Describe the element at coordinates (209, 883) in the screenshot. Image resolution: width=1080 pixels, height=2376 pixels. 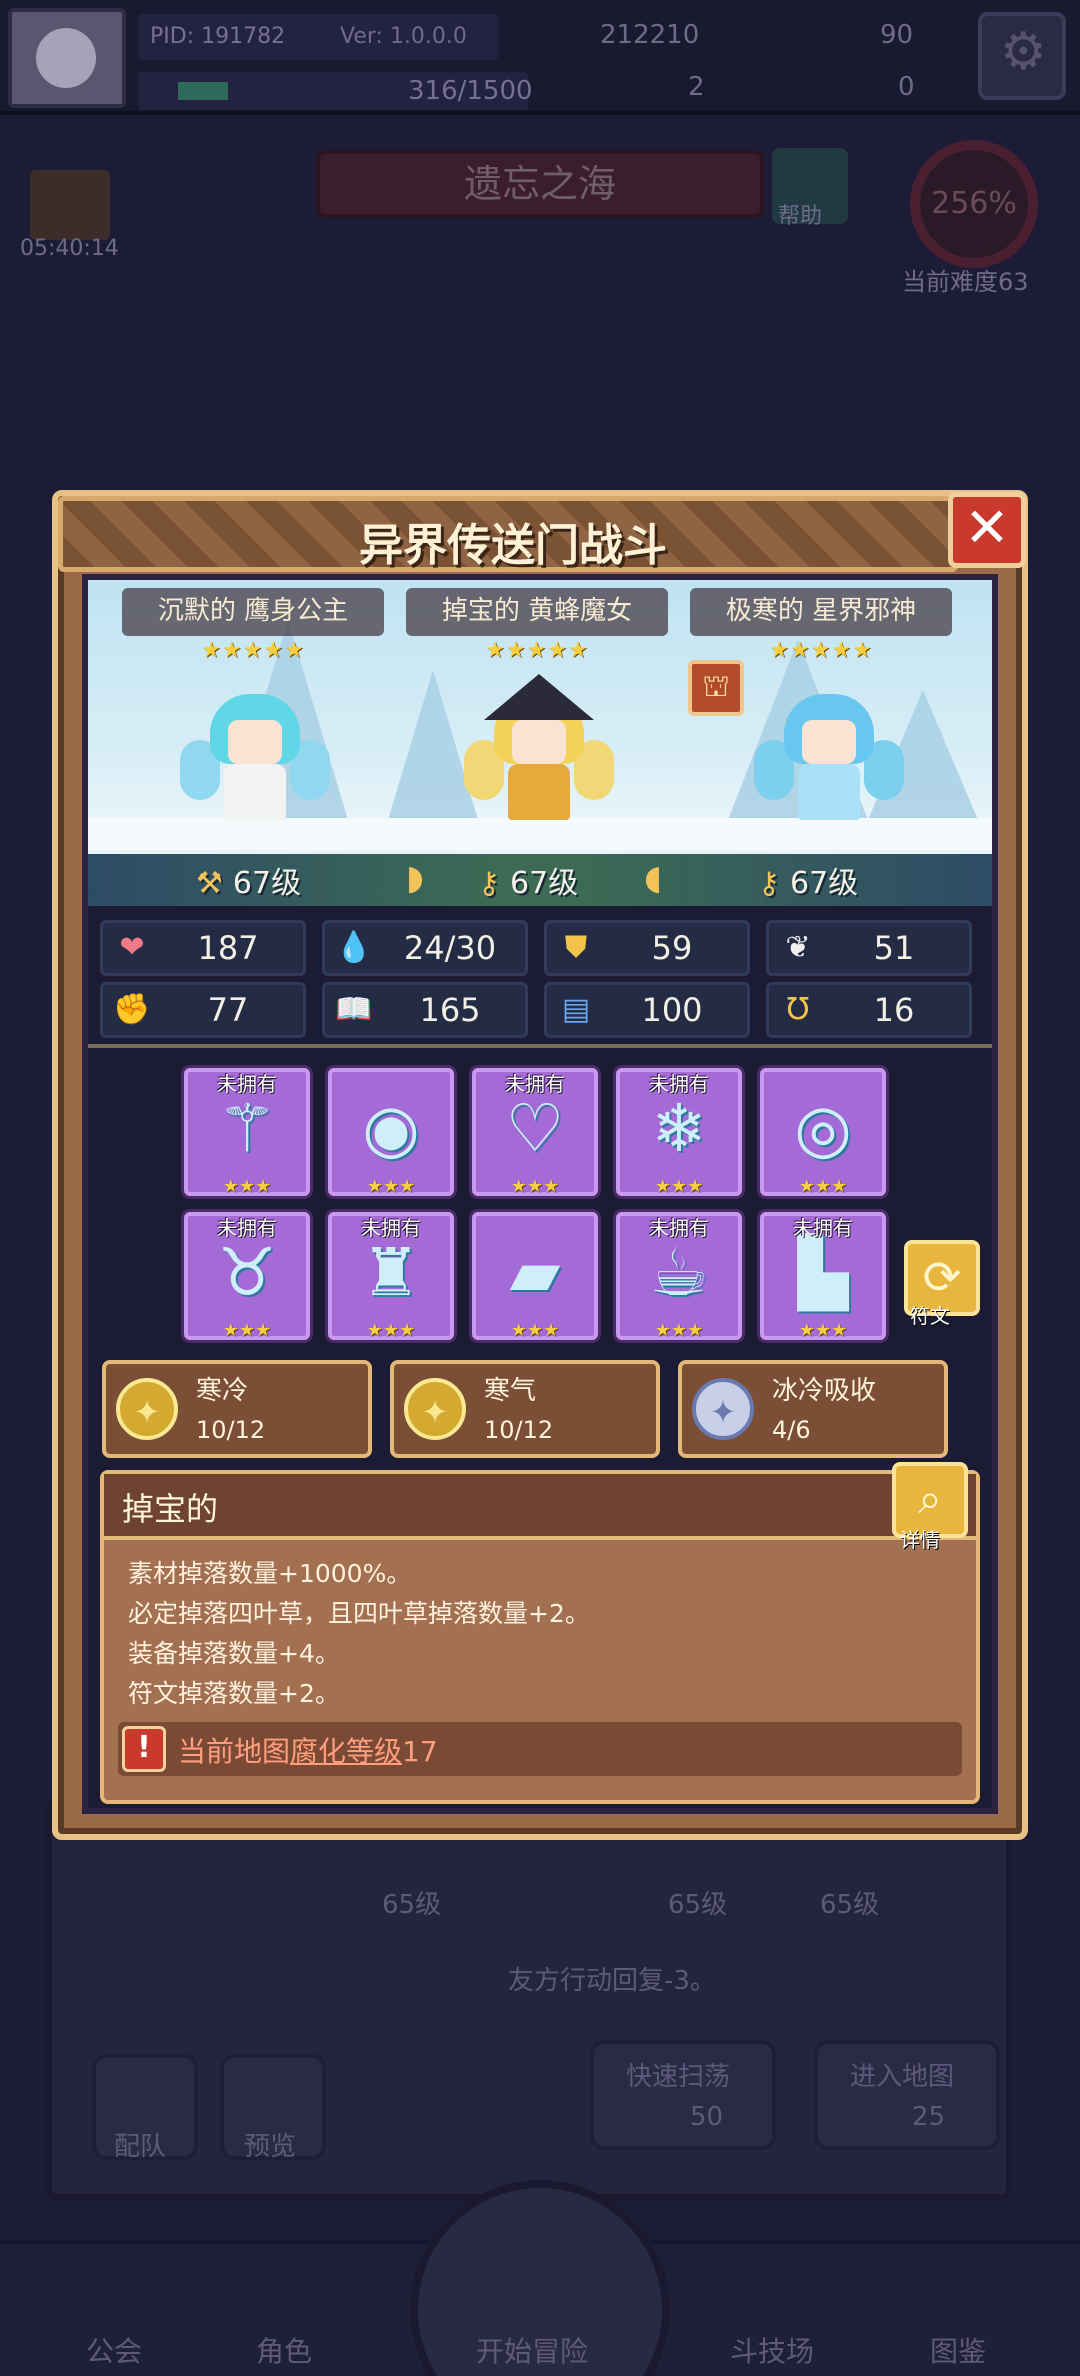
I see `hammer-icon: ⚒` at that location.